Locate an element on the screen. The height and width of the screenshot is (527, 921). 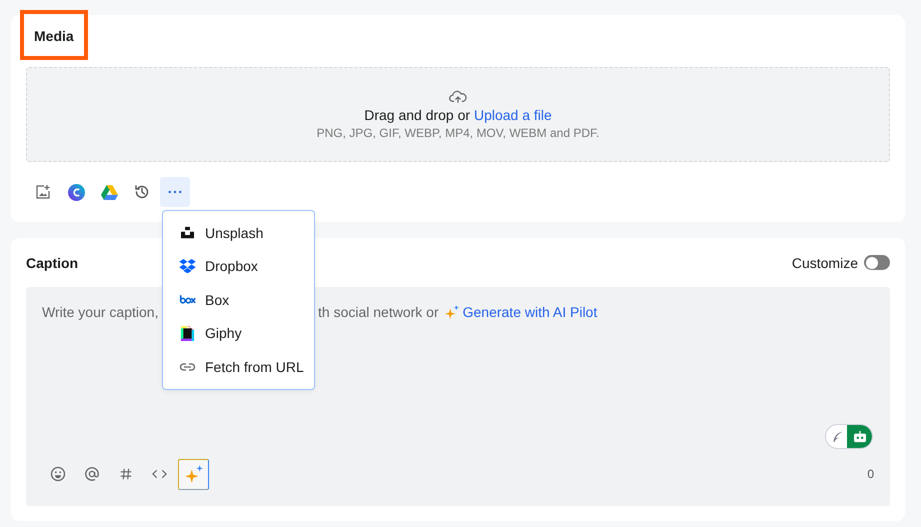
camera-shape-icon is located at coordinates (187, 233).